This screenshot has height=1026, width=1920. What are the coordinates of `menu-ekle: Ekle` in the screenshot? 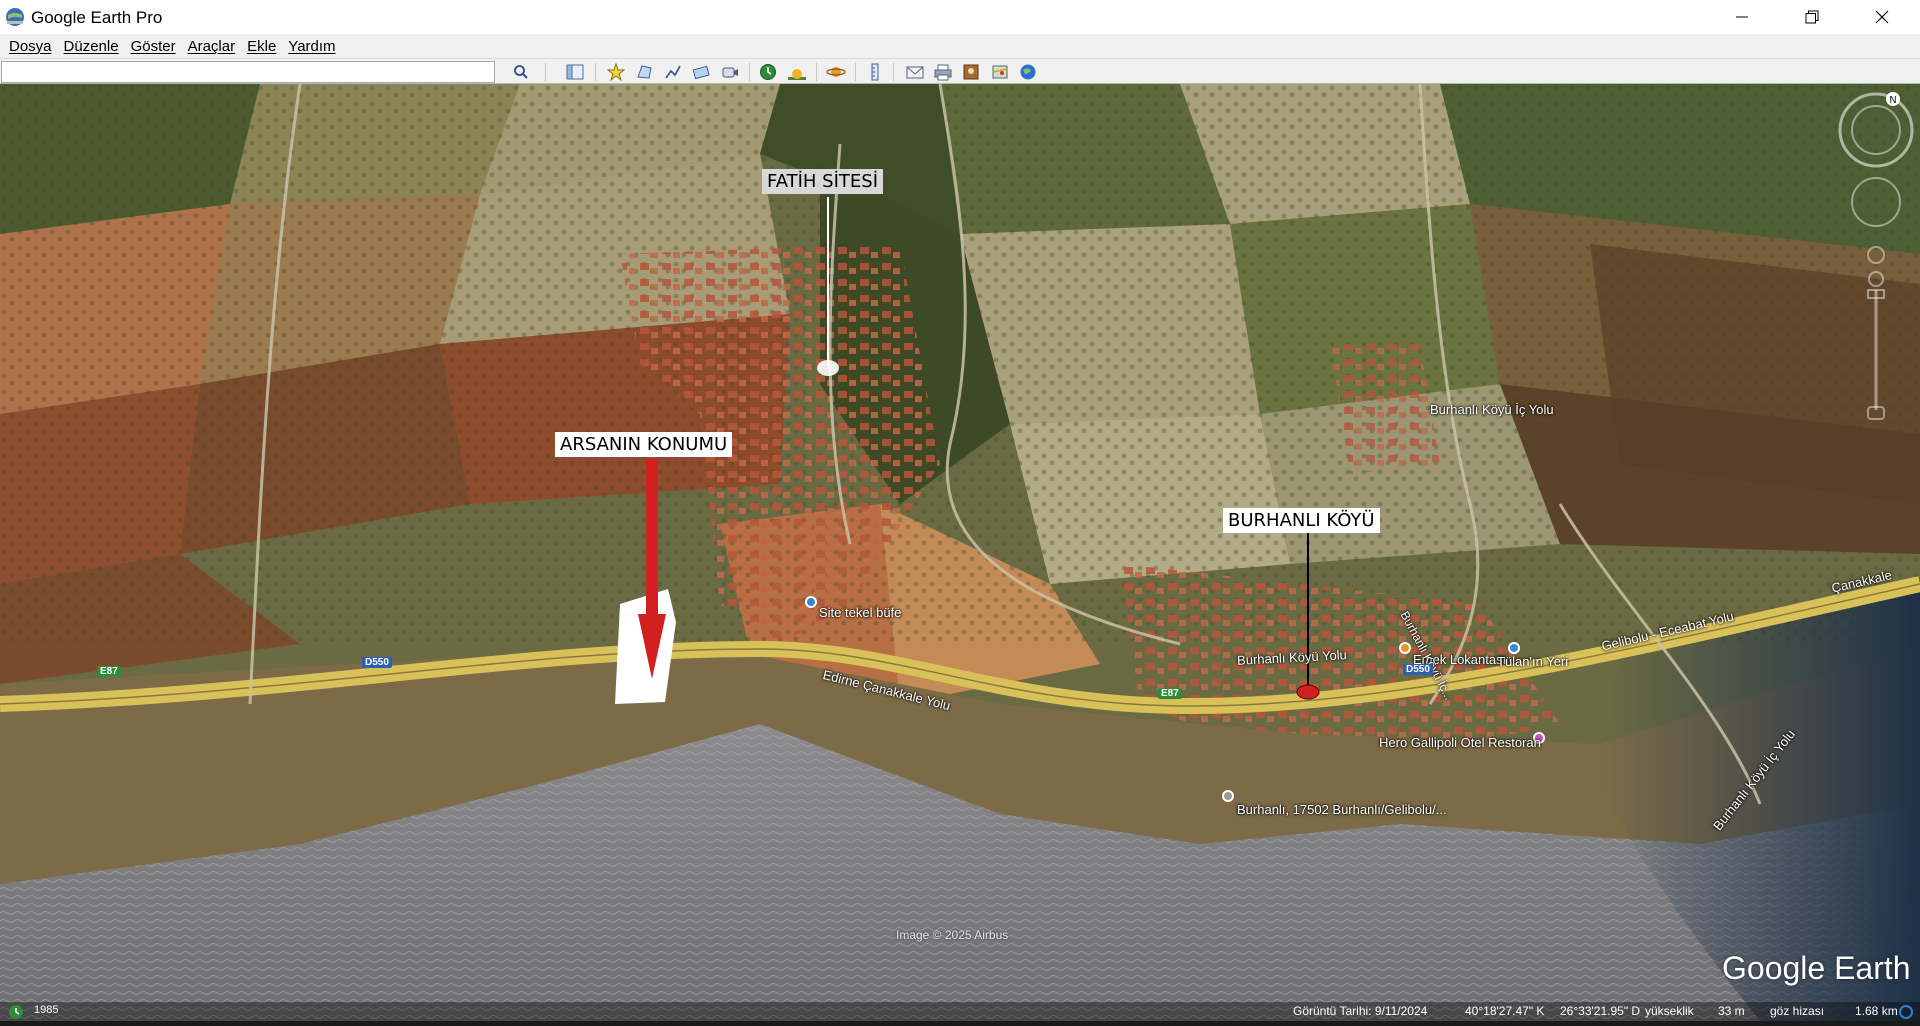 It's located at (261, 46).